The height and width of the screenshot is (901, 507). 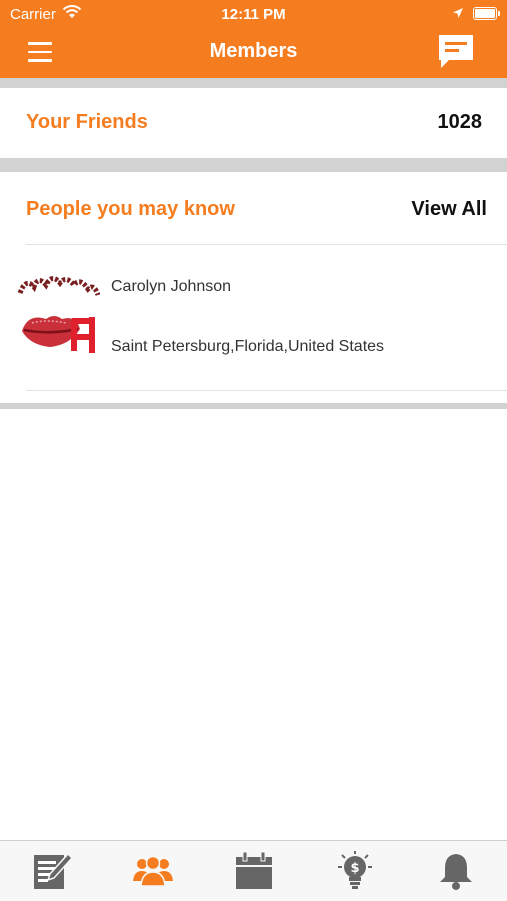 What do you see at coordinates (248, 346) in the screenshot?
I see `member-location: Saint Petersburg,Florida,United States` at bounding box center [248, 346].